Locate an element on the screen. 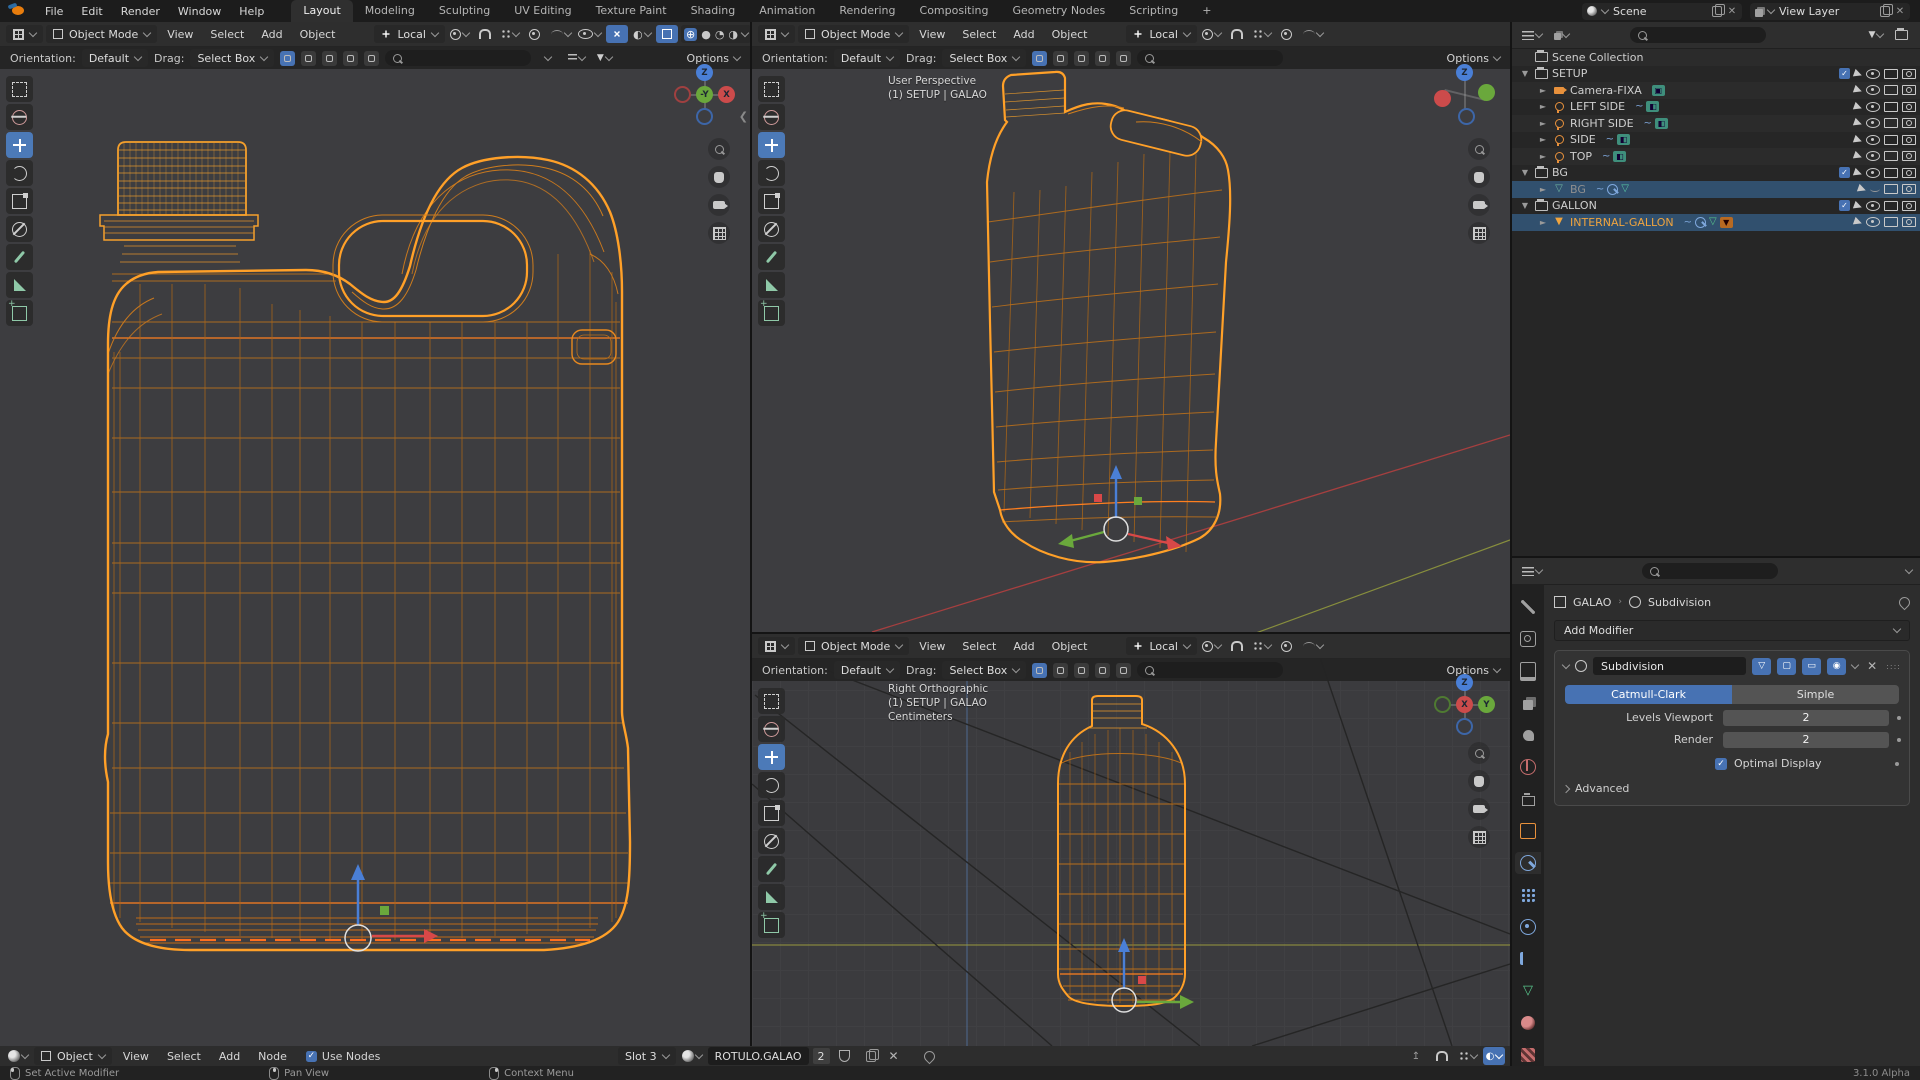 The image size is (1920, 1080). levels-viewport-field: 2 is located at coordinates (1806, 717).